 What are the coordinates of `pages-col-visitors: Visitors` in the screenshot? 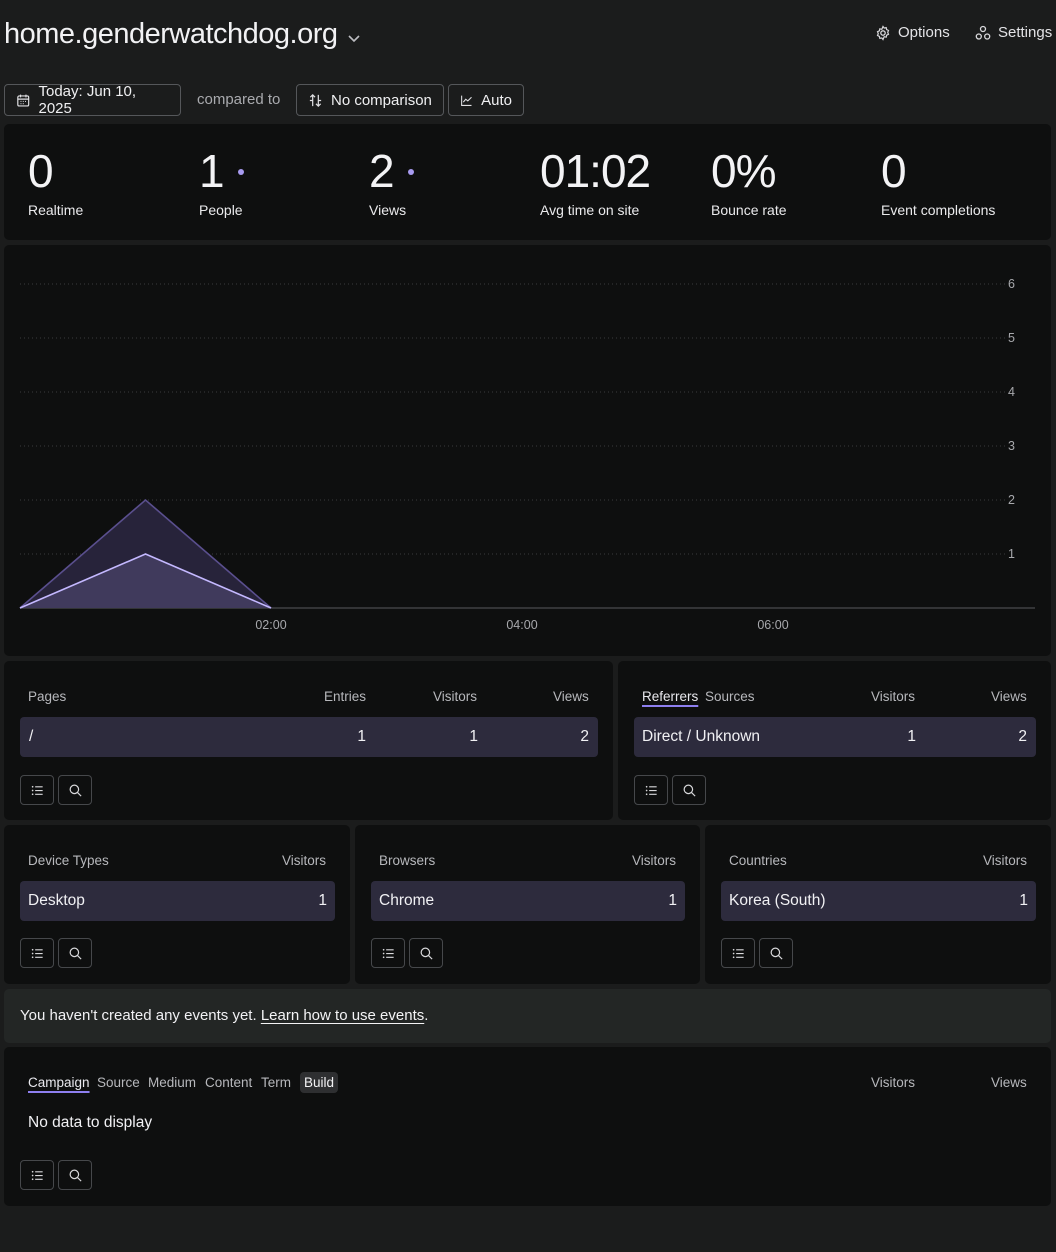 It's located at (455, 696).